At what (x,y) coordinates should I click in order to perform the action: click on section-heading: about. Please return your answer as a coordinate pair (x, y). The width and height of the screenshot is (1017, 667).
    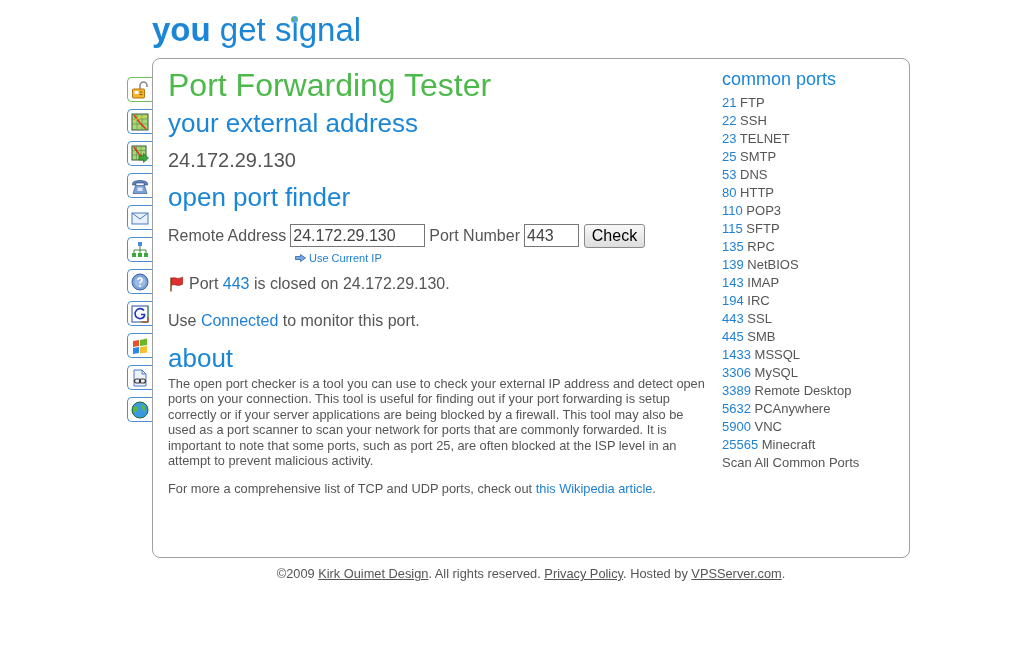
    Looking at the image, I should click on (201, 358).